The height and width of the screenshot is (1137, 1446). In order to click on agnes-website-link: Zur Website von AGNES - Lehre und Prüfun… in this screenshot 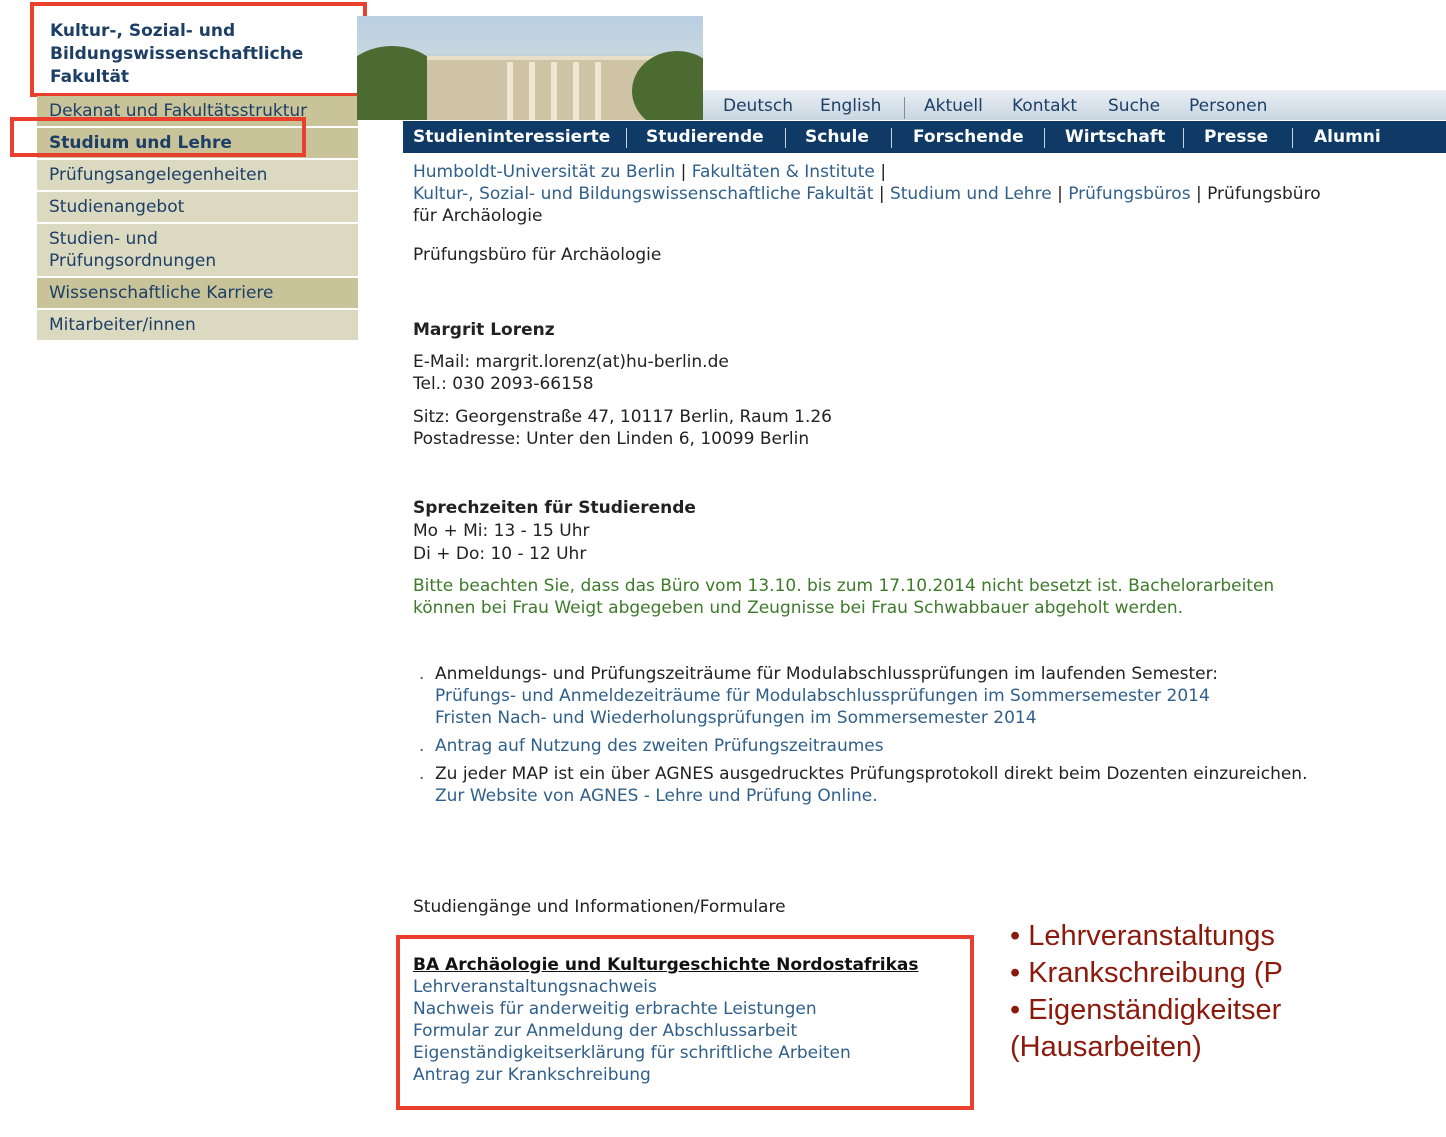, I will do `click(656, 796)`.